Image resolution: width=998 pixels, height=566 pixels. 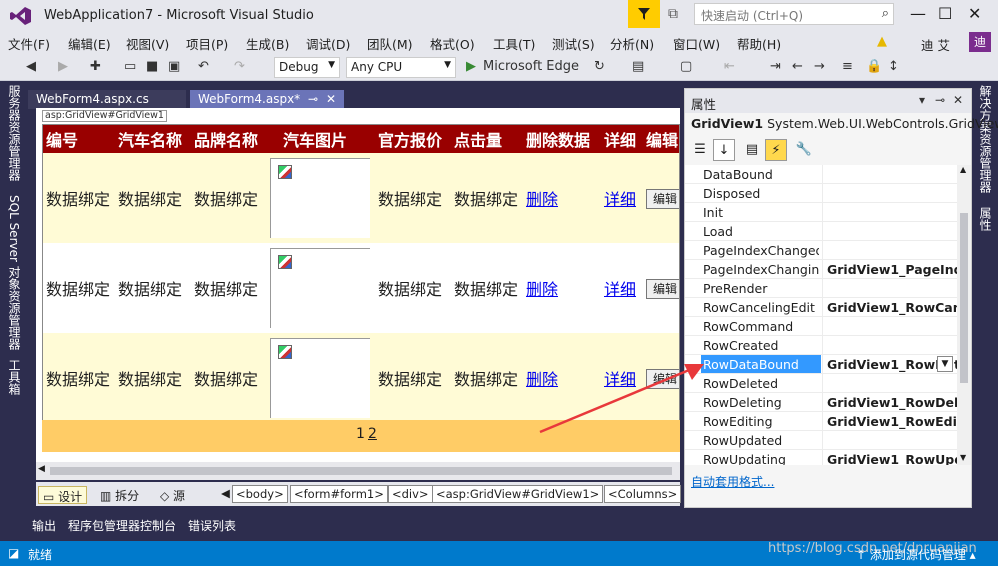 What do you see at coordinates (889, 421) in the screenshot?
I see `event-handler-field: GridView1_RowEditing` at bounding box center [889, 421].